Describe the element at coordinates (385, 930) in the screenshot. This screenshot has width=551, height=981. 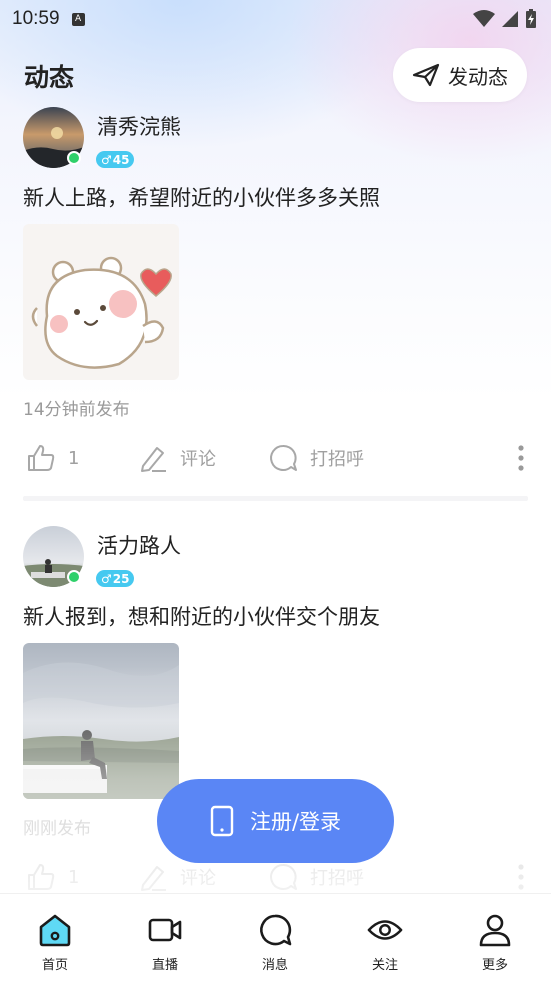
I see `eye-icon` at that location.